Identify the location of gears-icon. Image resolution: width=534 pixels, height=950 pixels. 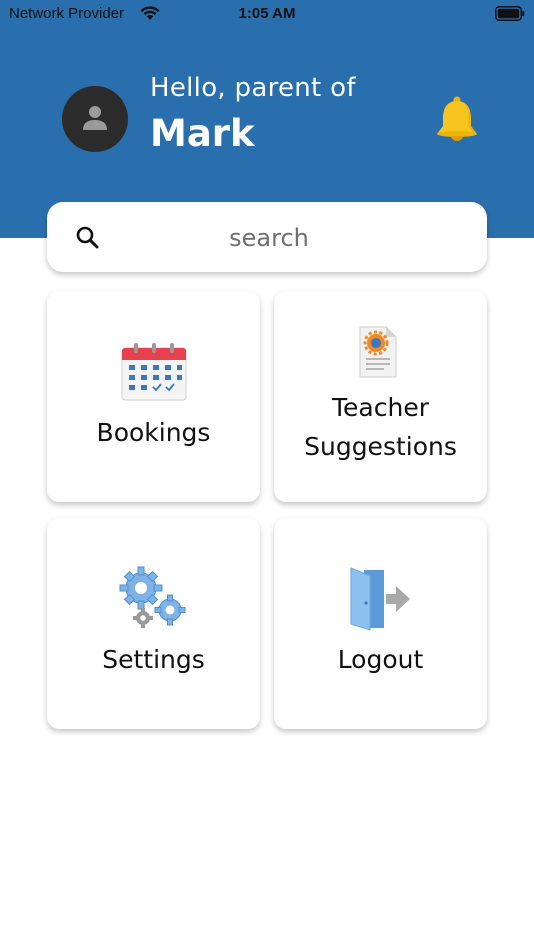
(152, 597).